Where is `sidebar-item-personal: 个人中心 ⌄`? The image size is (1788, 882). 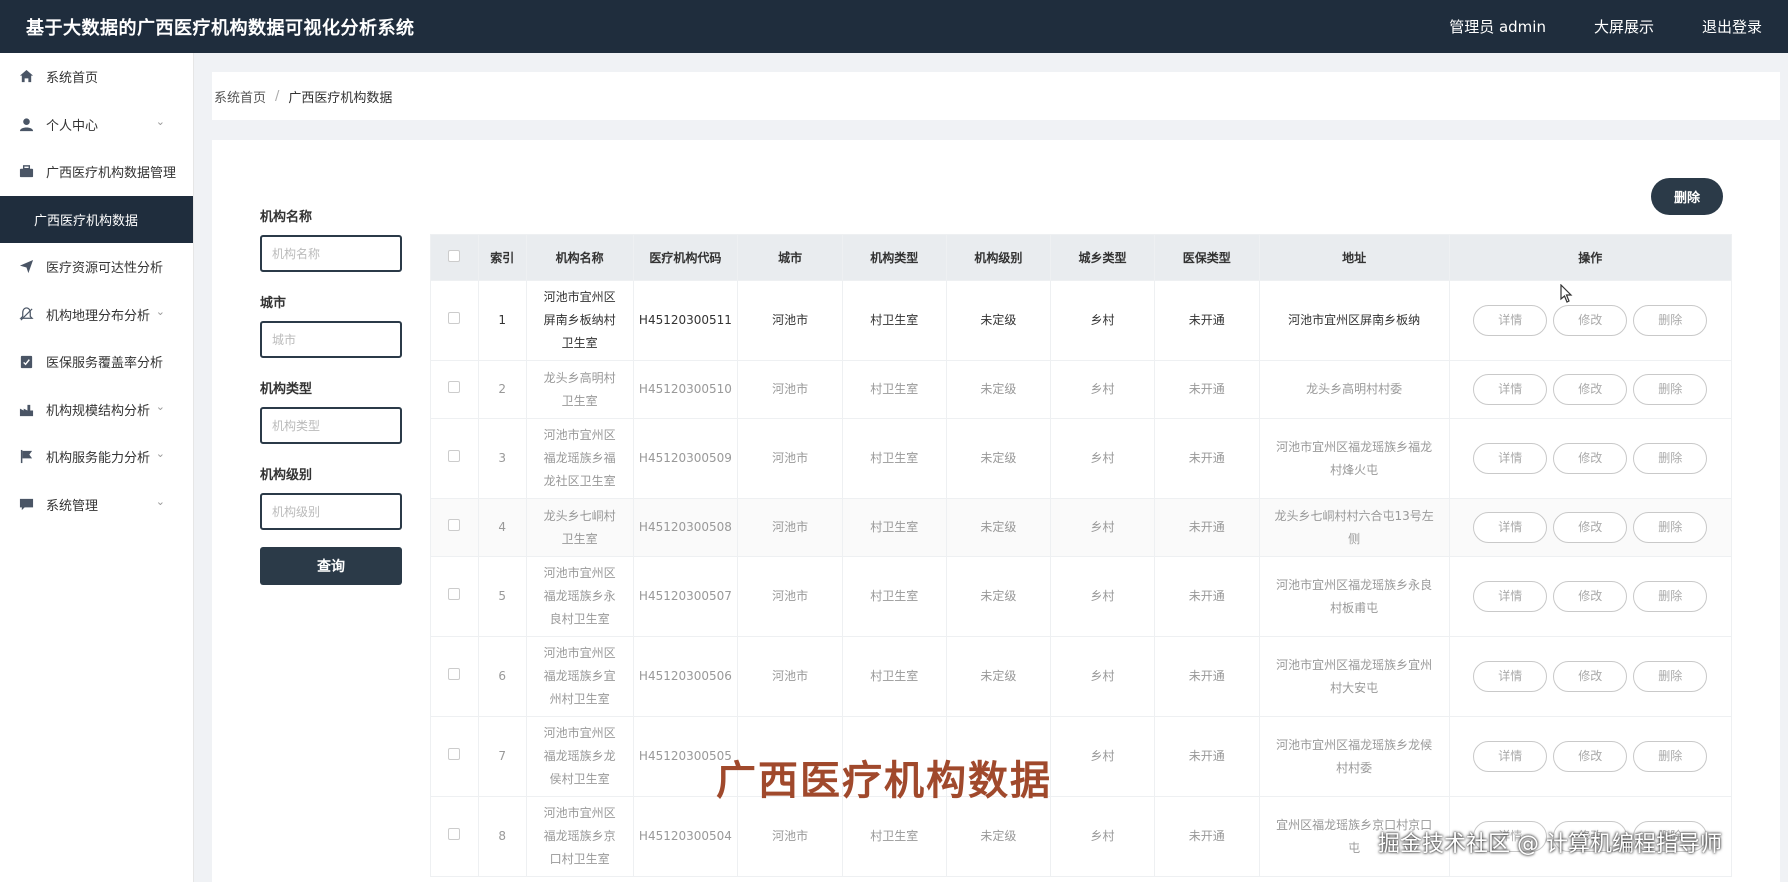
sidebar-item-personal: 个人中心 ⌄ is located at coordinates (96, 125).